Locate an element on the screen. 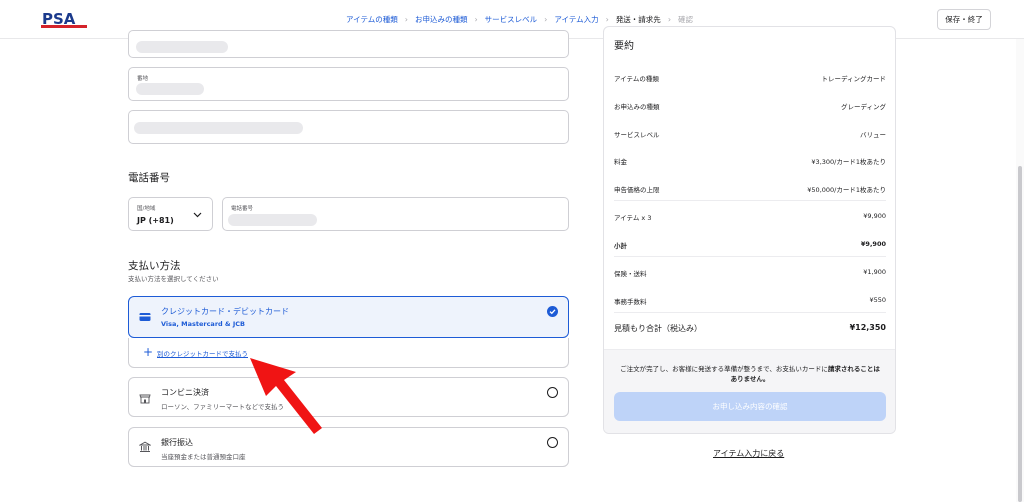 The image size is (1024, 502). check-circle-icon is located at coordinates (552, 311).